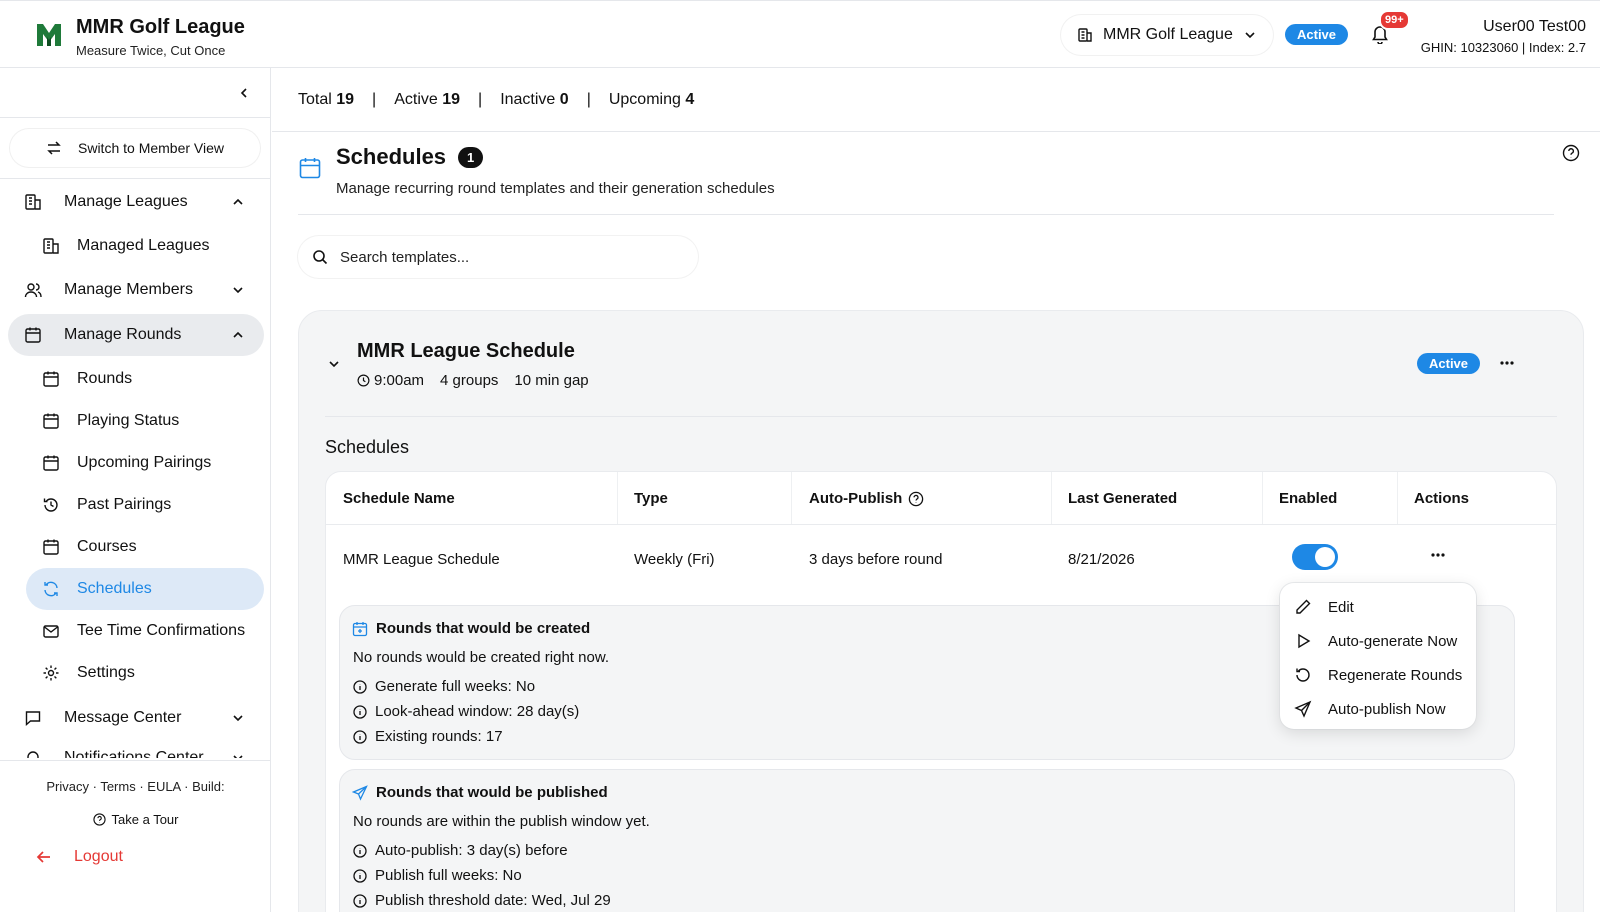 This screenshot has width=1600, height=912. What do you see at coordinates (1303, 709) in the screenshot?
I see `send-icon` at bounding box center [1303, 709].